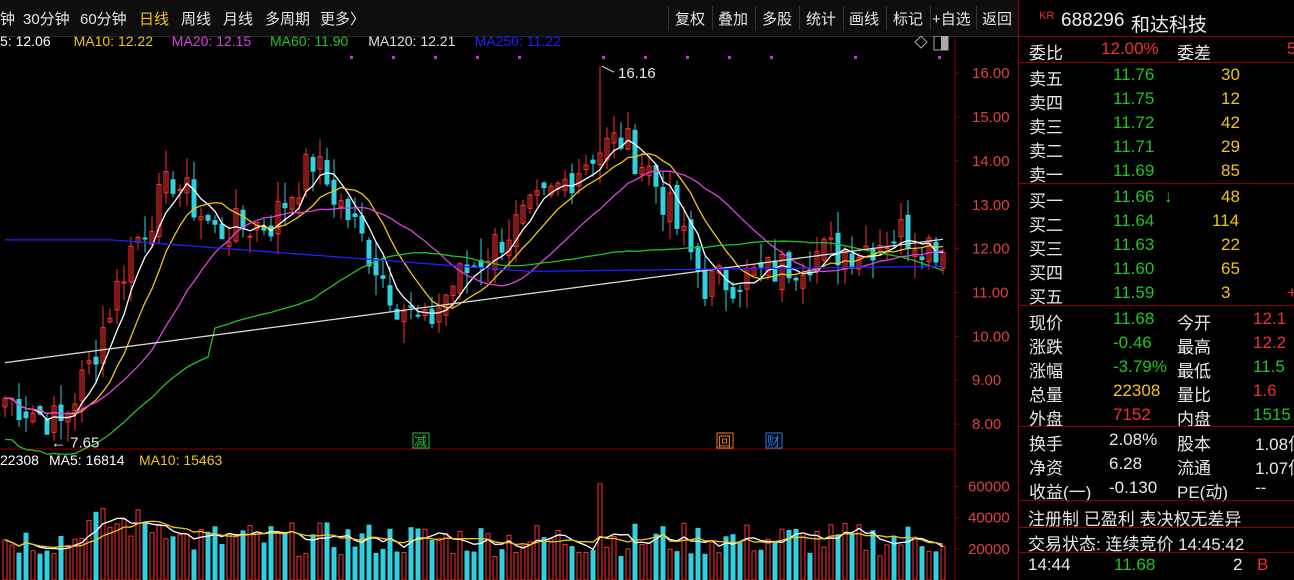 The image size is (1294, 580). I want to click on price-tick-label: 14.00, so click(991, 161).